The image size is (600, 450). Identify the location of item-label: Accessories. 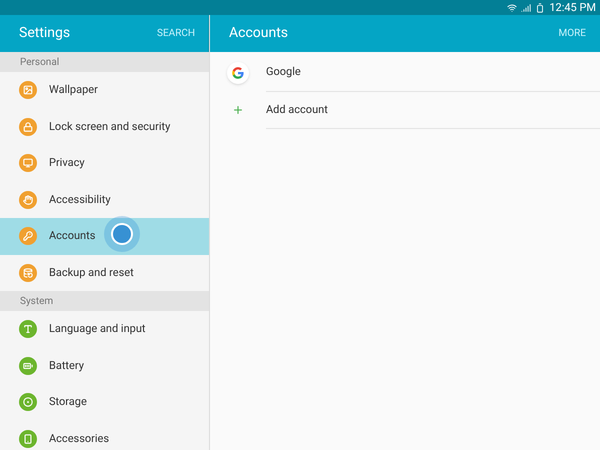
(79, 438).